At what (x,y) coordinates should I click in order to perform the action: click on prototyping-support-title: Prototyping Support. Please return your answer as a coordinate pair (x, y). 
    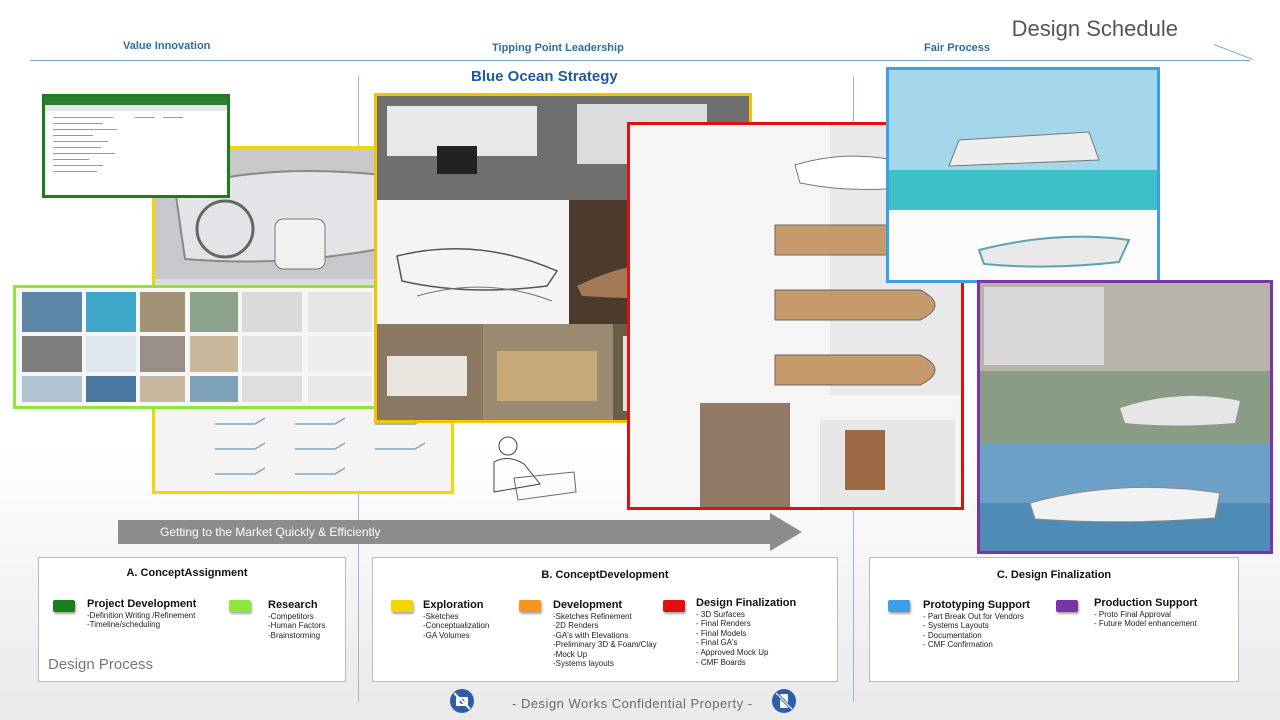
    Looking at the image, I should click on (976, 605).